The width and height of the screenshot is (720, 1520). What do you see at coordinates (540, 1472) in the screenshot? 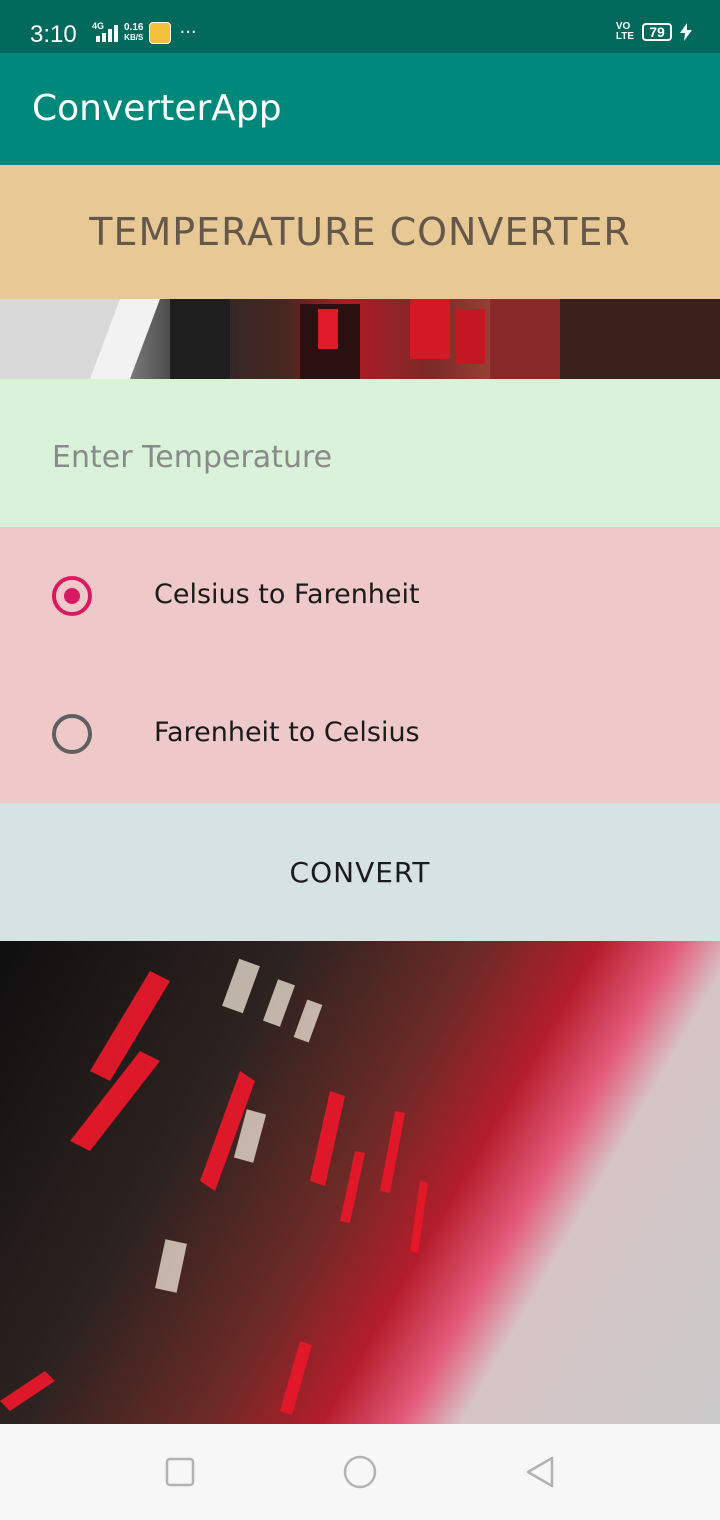
I see `back-icon` at bounding box center [540, 1472].